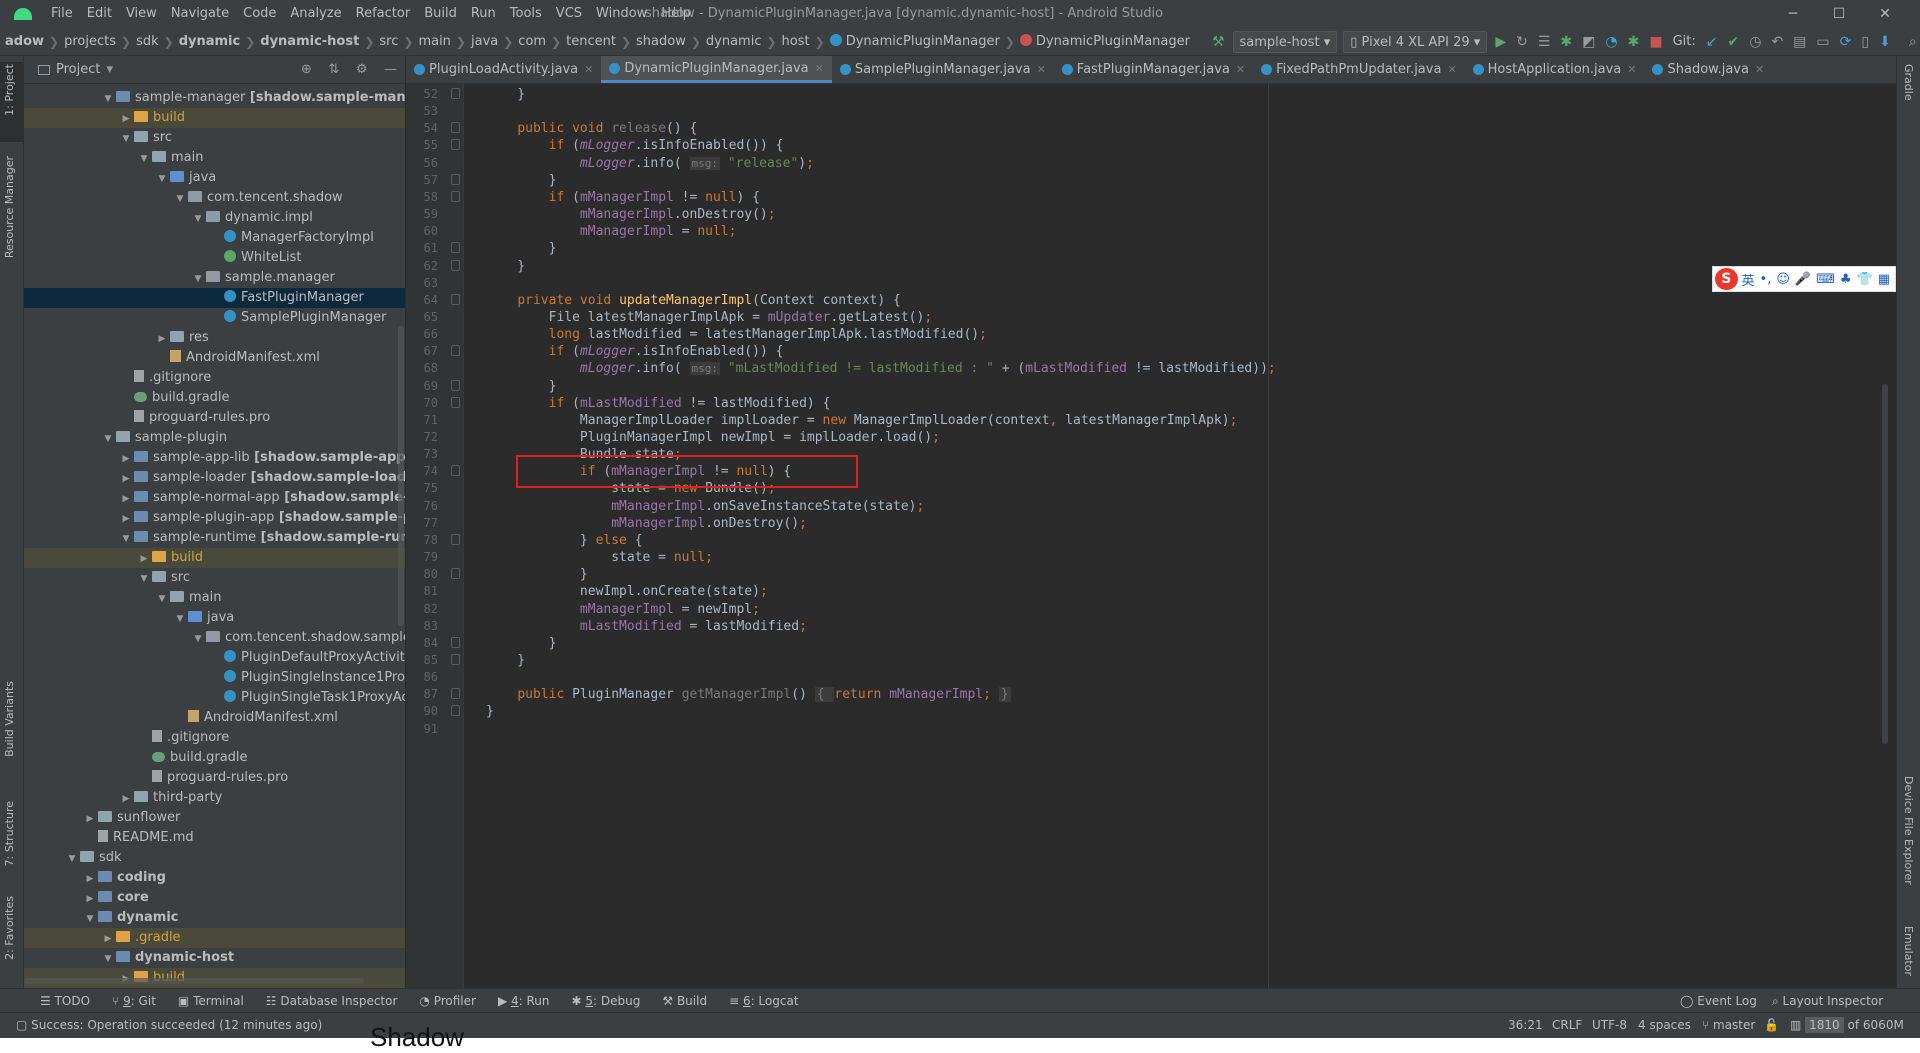 The width and height of the screenshot is (1920, 1053). What do you see at coordinates (315, 14) in the screenshot?
I see `menu-analyze: Analyze` at bounding box center [315, 14].